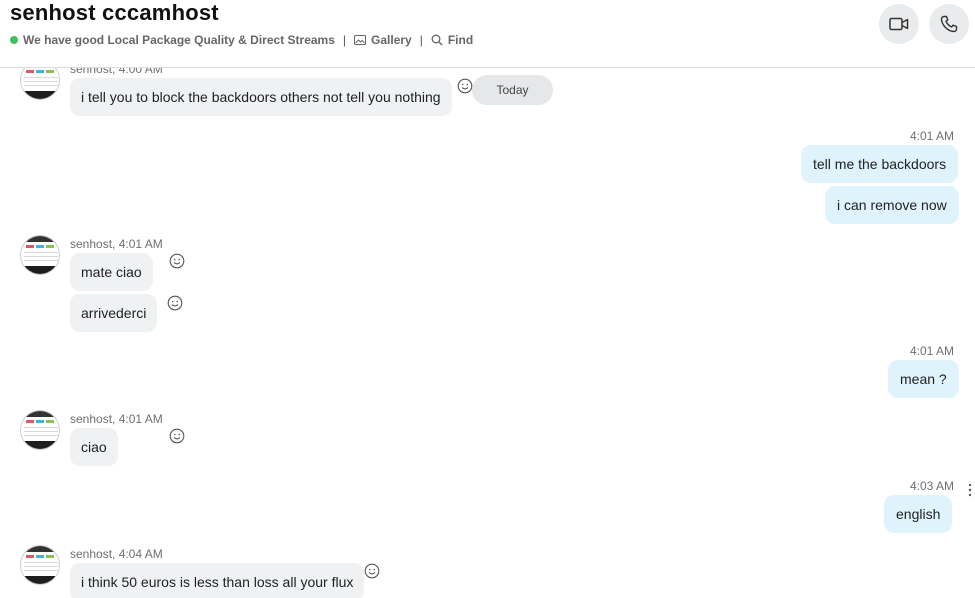 This screenshot has width=975, height=598. I want to click on date-divider: Today, so click(512, 90).